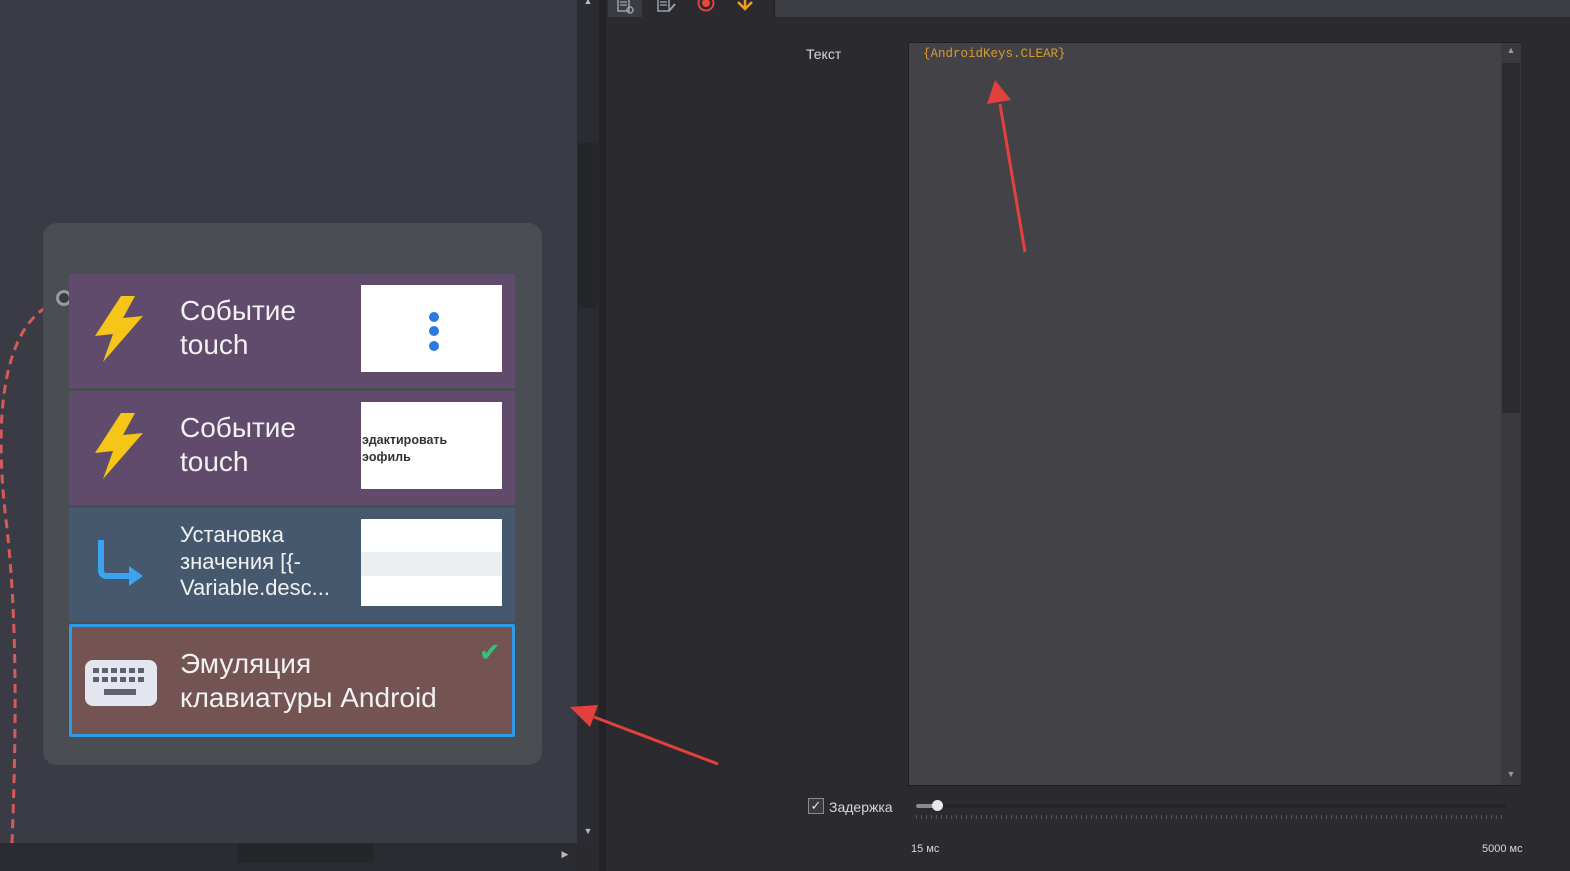  I want to click on node-thumbnail-edit-profile: эдактировать эофиль, so click(431, 445).